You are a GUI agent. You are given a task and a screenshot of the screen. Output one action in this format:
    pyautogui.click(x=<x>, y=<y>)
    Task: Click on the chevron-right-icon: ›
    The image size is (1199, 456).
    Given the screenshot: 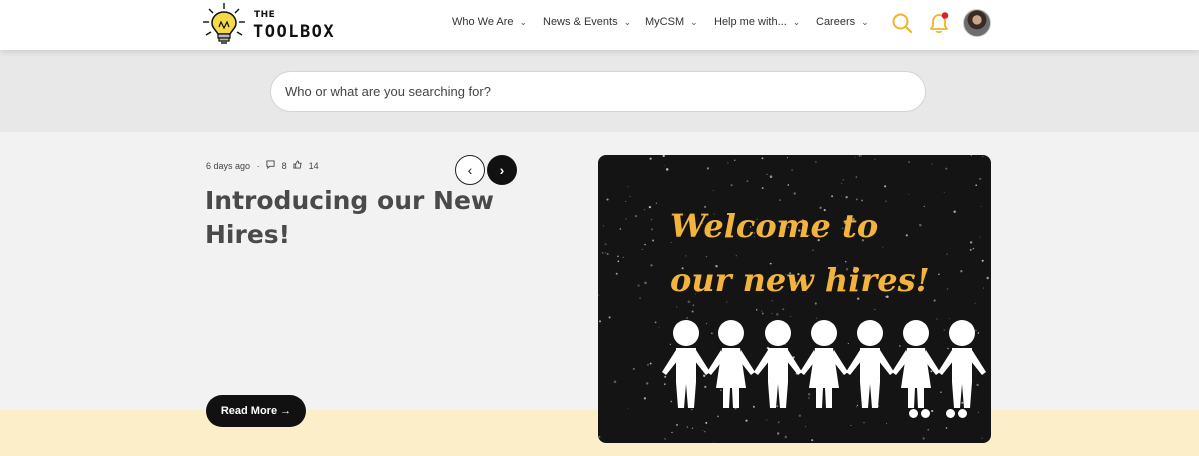 What is the action you would take?
    pyautogui.click(x=502, y=170)
    